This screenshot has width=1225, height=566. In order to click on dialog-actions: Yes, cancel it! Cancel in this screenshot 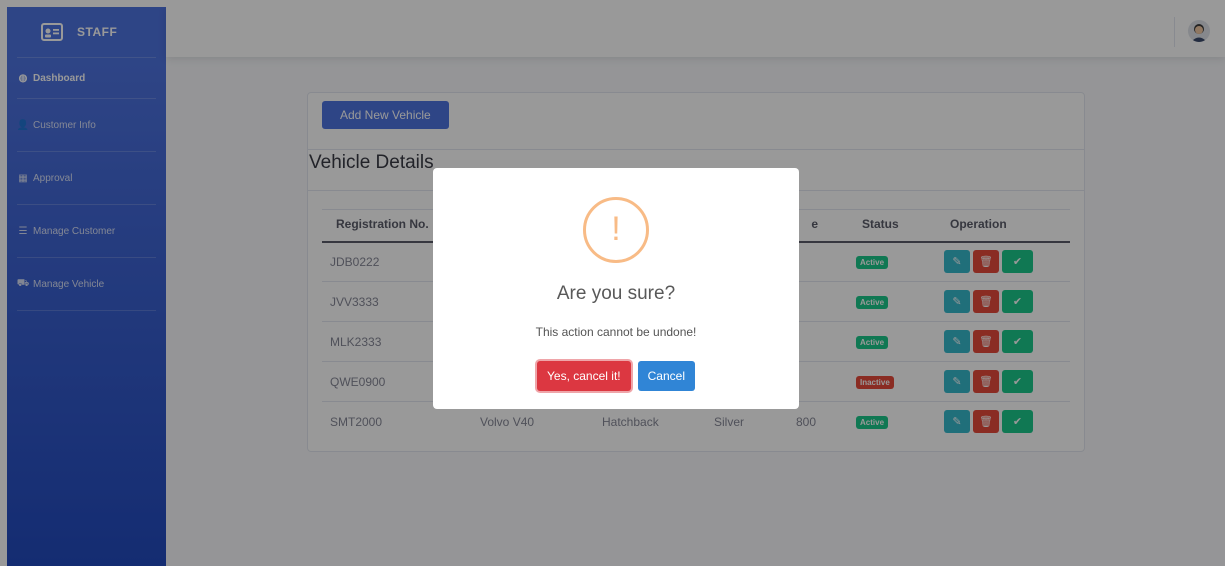, I will do `click(616, 376)`.